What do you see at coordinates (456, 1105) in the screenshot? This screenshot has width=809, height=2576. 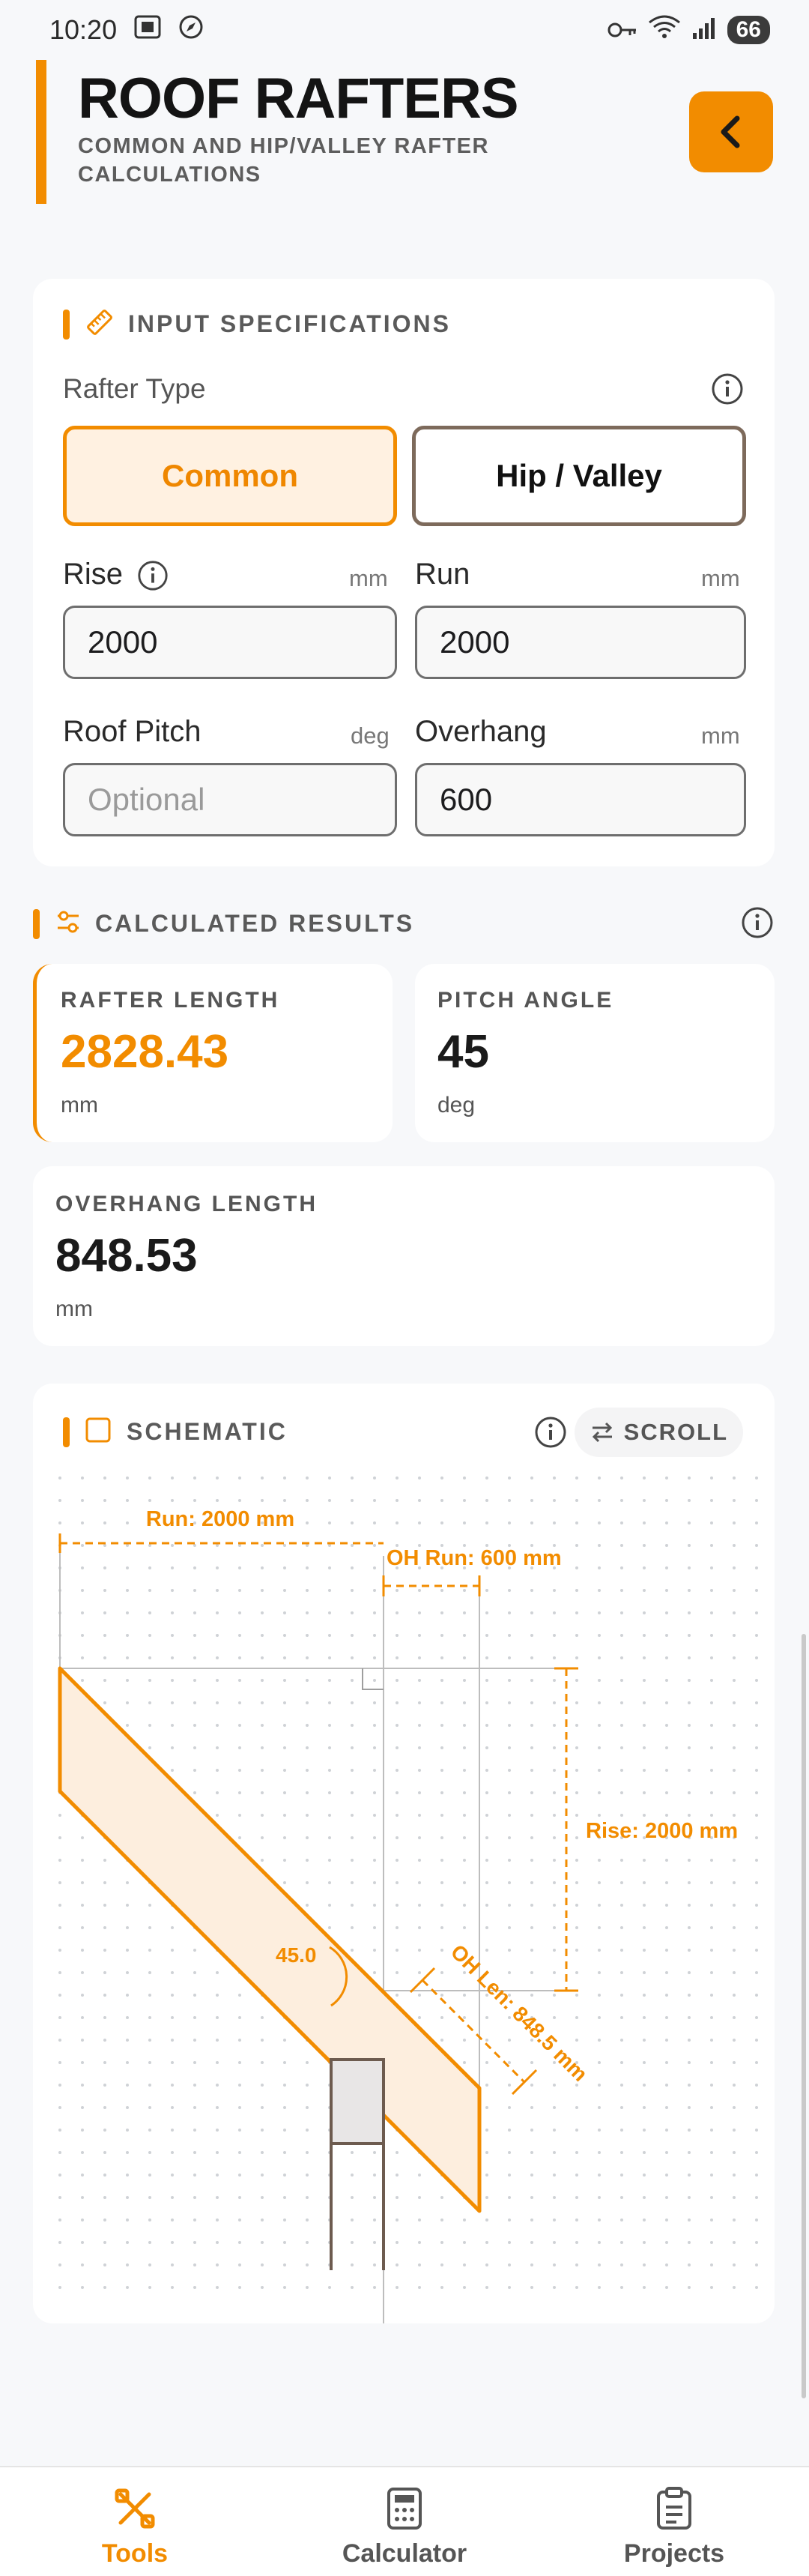 I see `pitch-angle-unit: deg` at bounding box center [456, 1105].